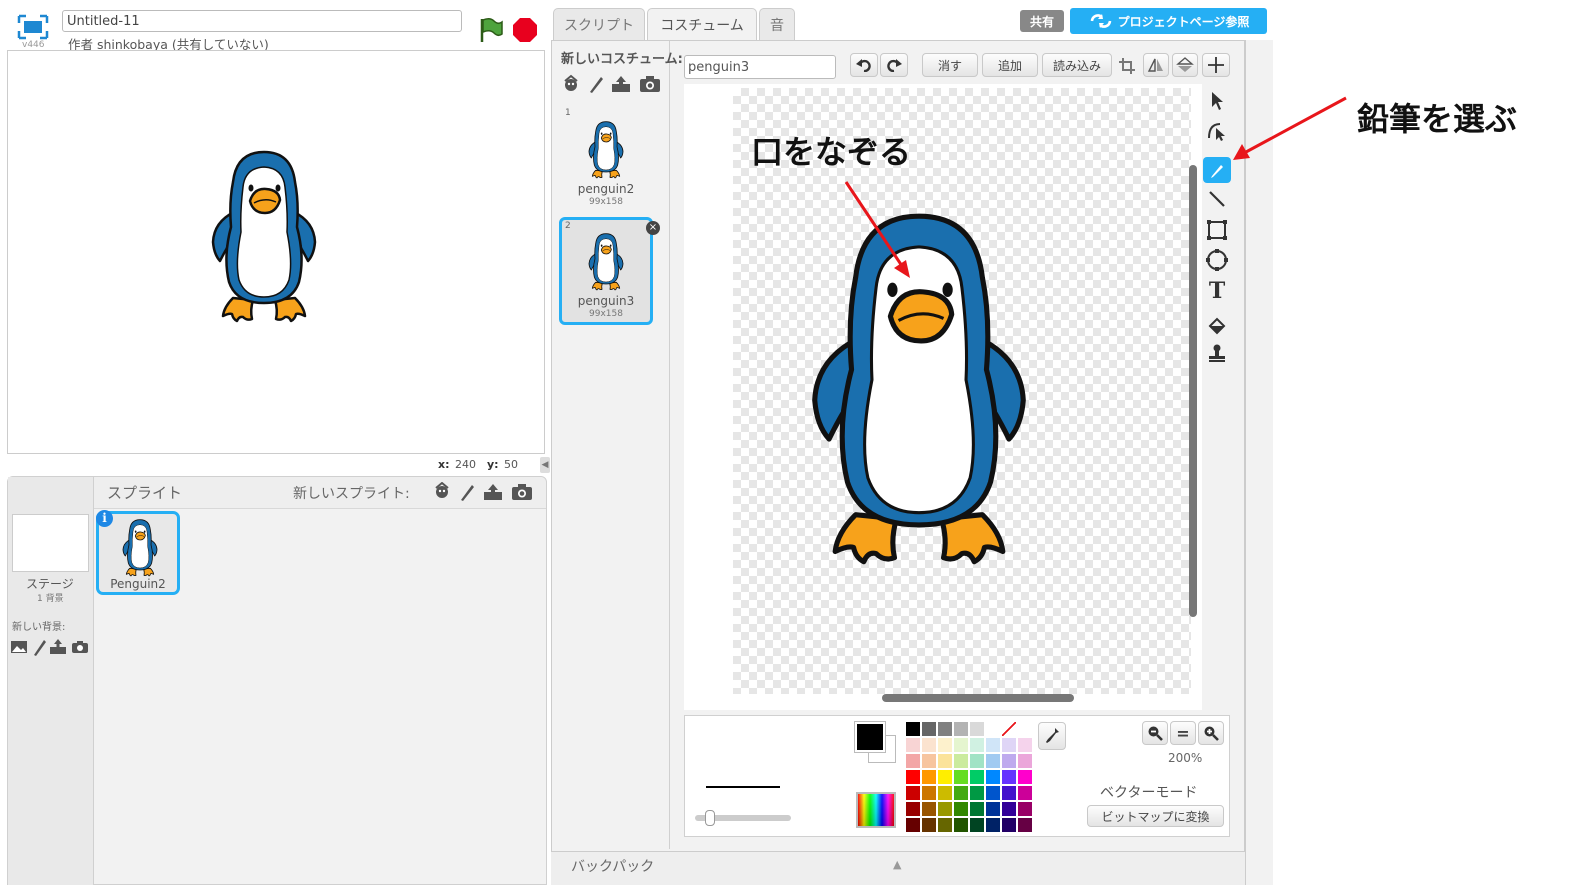 The height and width of the screenshot is (885, 1583). Describe the element at coordinates (262, 21) in the screenshot. I see `project-title-input` at that location.